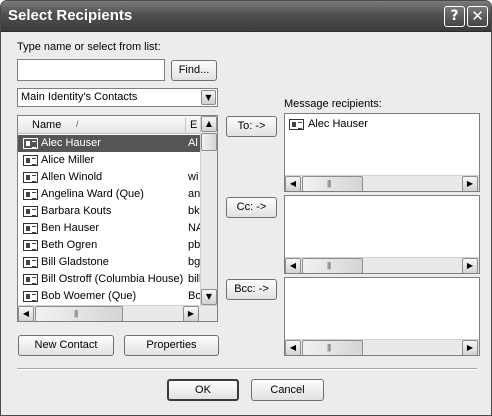 Image resolution: width=492 pixels, height=416 pixels. What do you see at coordinates (89, 47) in the screenshot?
I see `search-label: Type name or select from list:` at bounding box center [89, 47].